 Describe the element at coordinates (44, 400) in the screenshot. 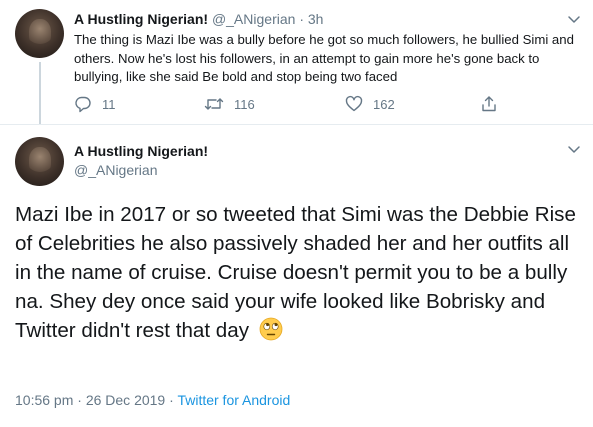

I see `tweet-time: 10:56 pm` at that location.